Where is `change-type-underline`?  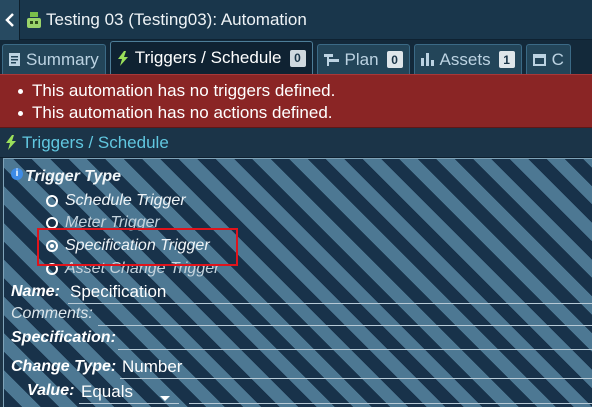 change-type-underline is located at coordinates (356, 378).